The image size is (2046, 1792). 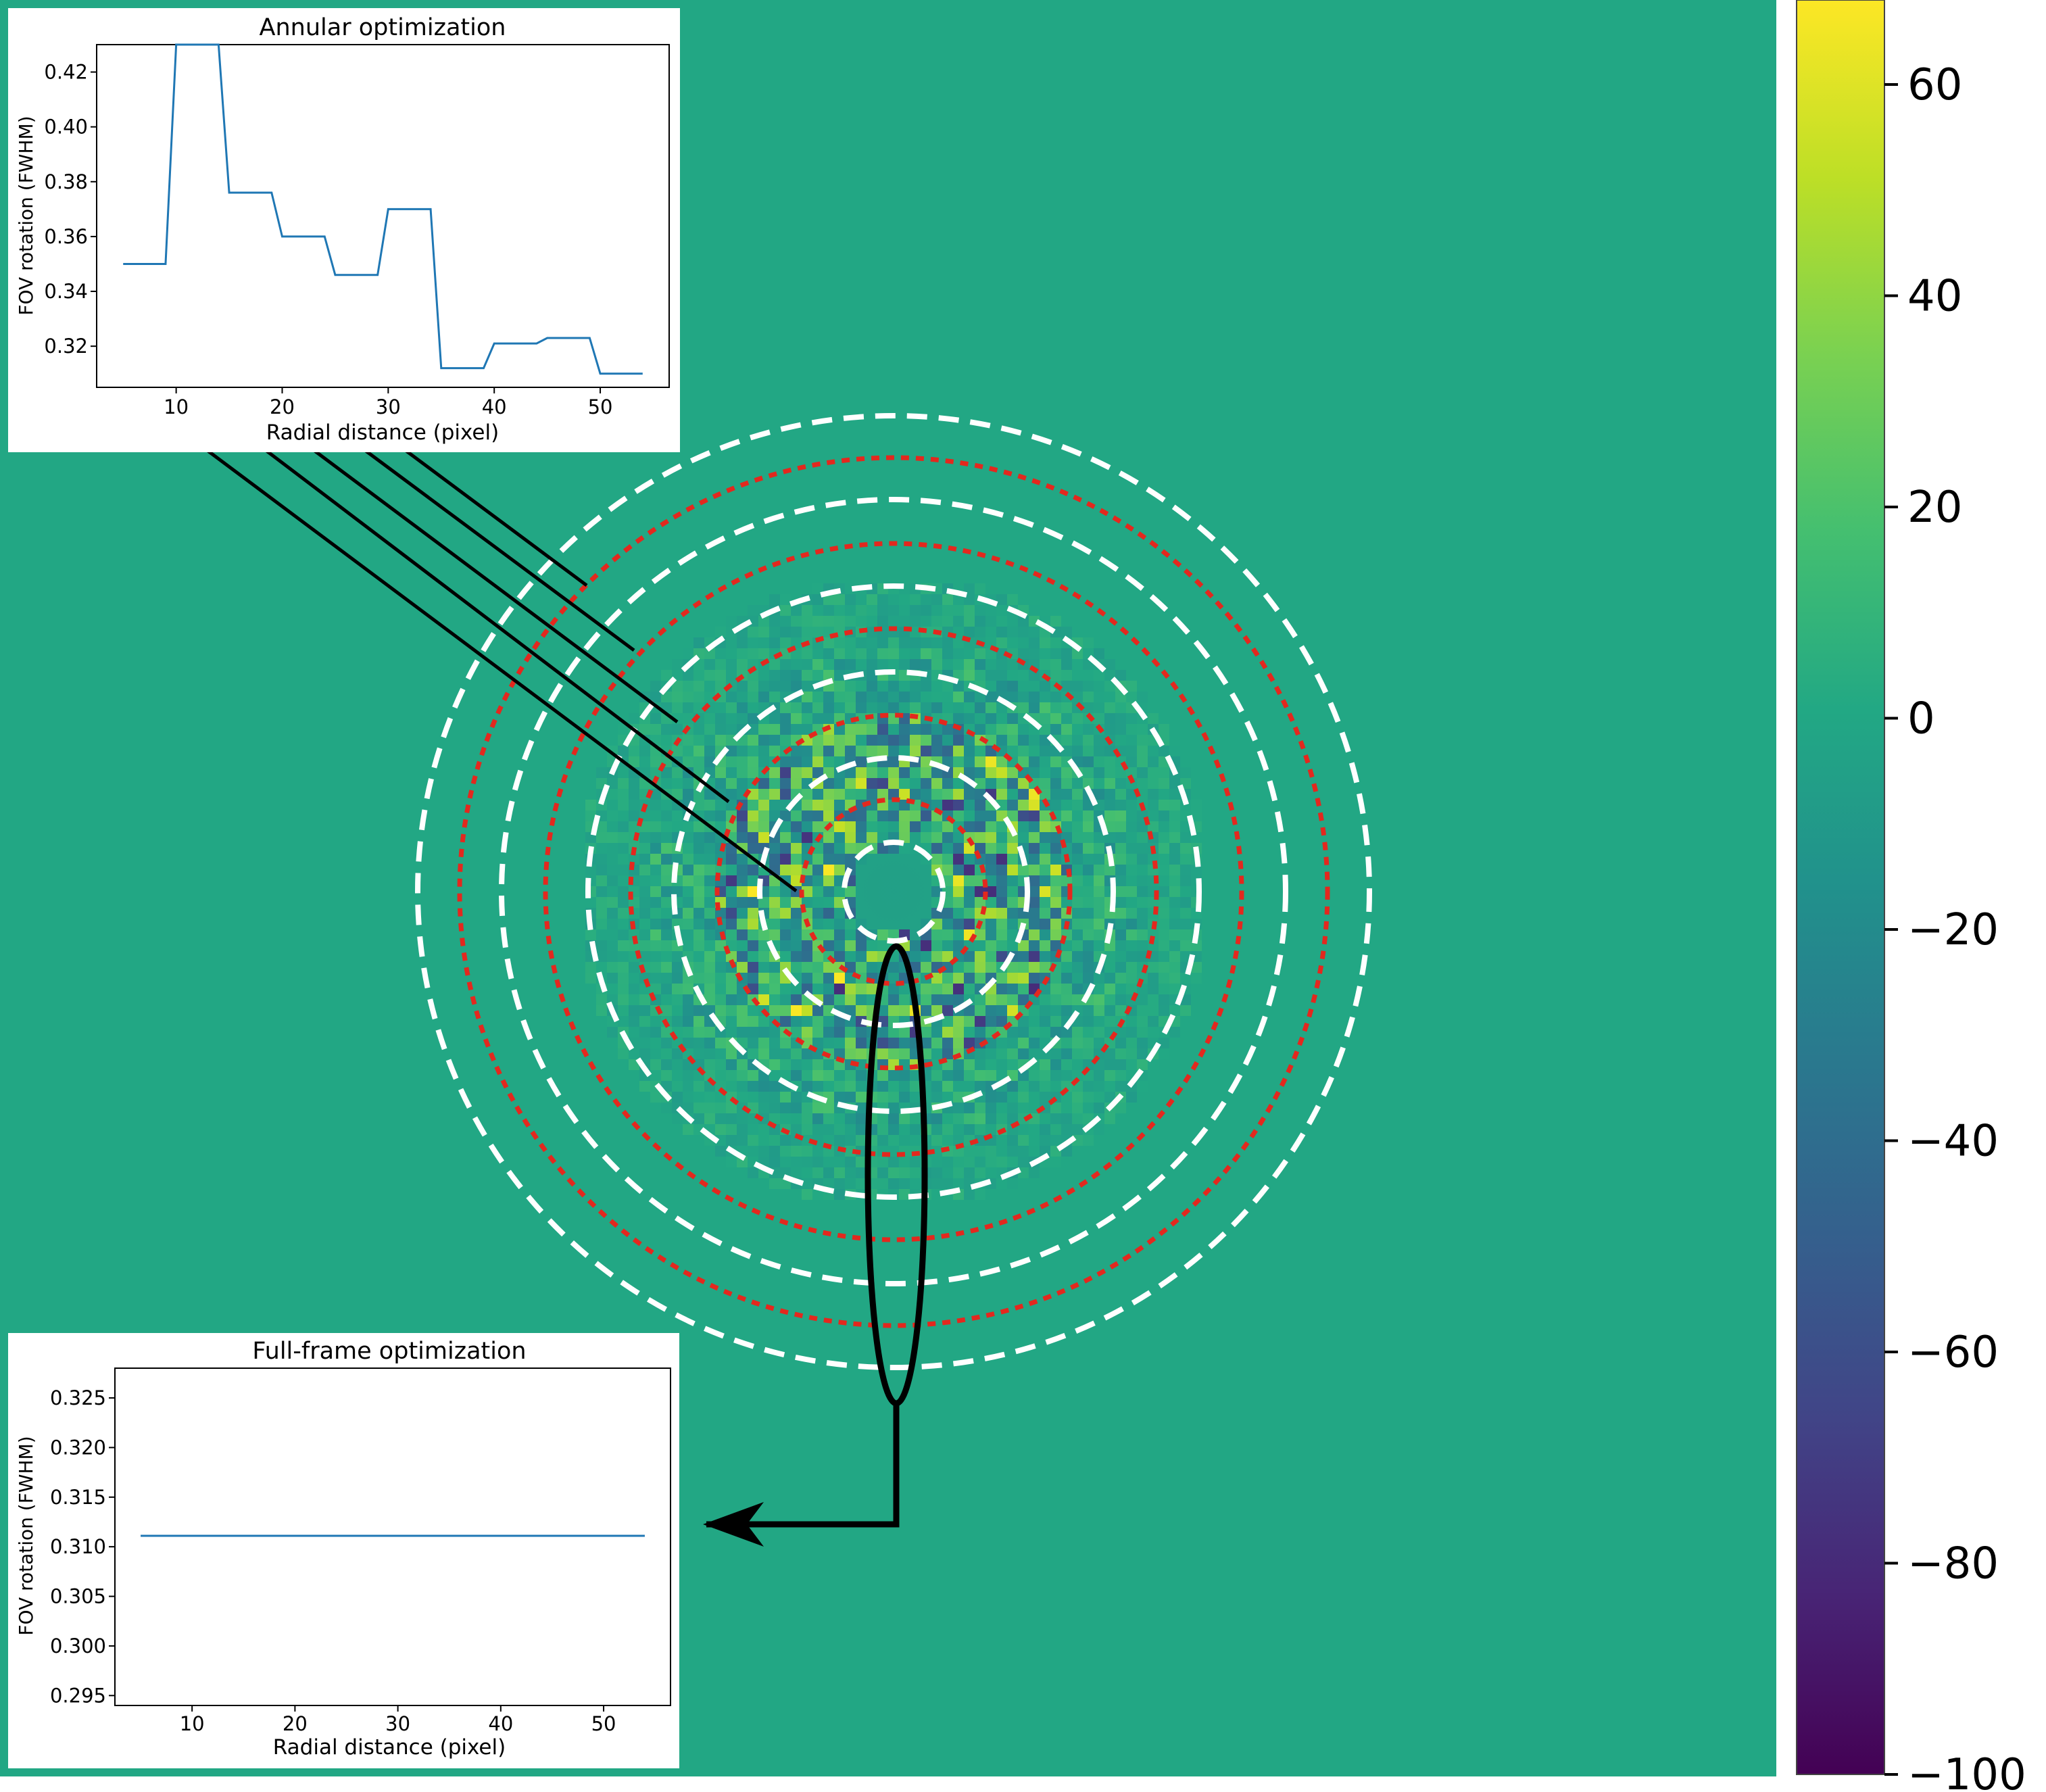 I want to click on colorbar-tick-label: −20, so click(x=1953, y=930).